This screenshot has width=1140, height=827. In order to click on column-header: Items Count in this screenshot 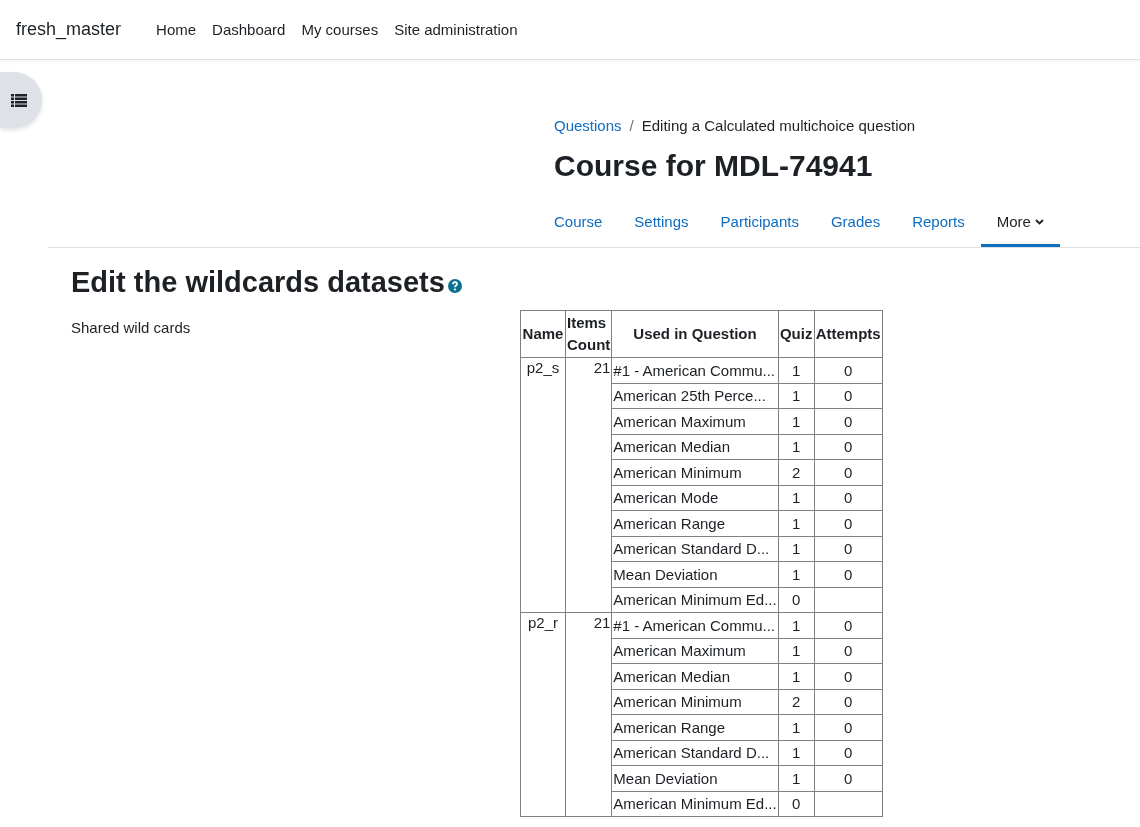, I will do `click(588, 334)`.